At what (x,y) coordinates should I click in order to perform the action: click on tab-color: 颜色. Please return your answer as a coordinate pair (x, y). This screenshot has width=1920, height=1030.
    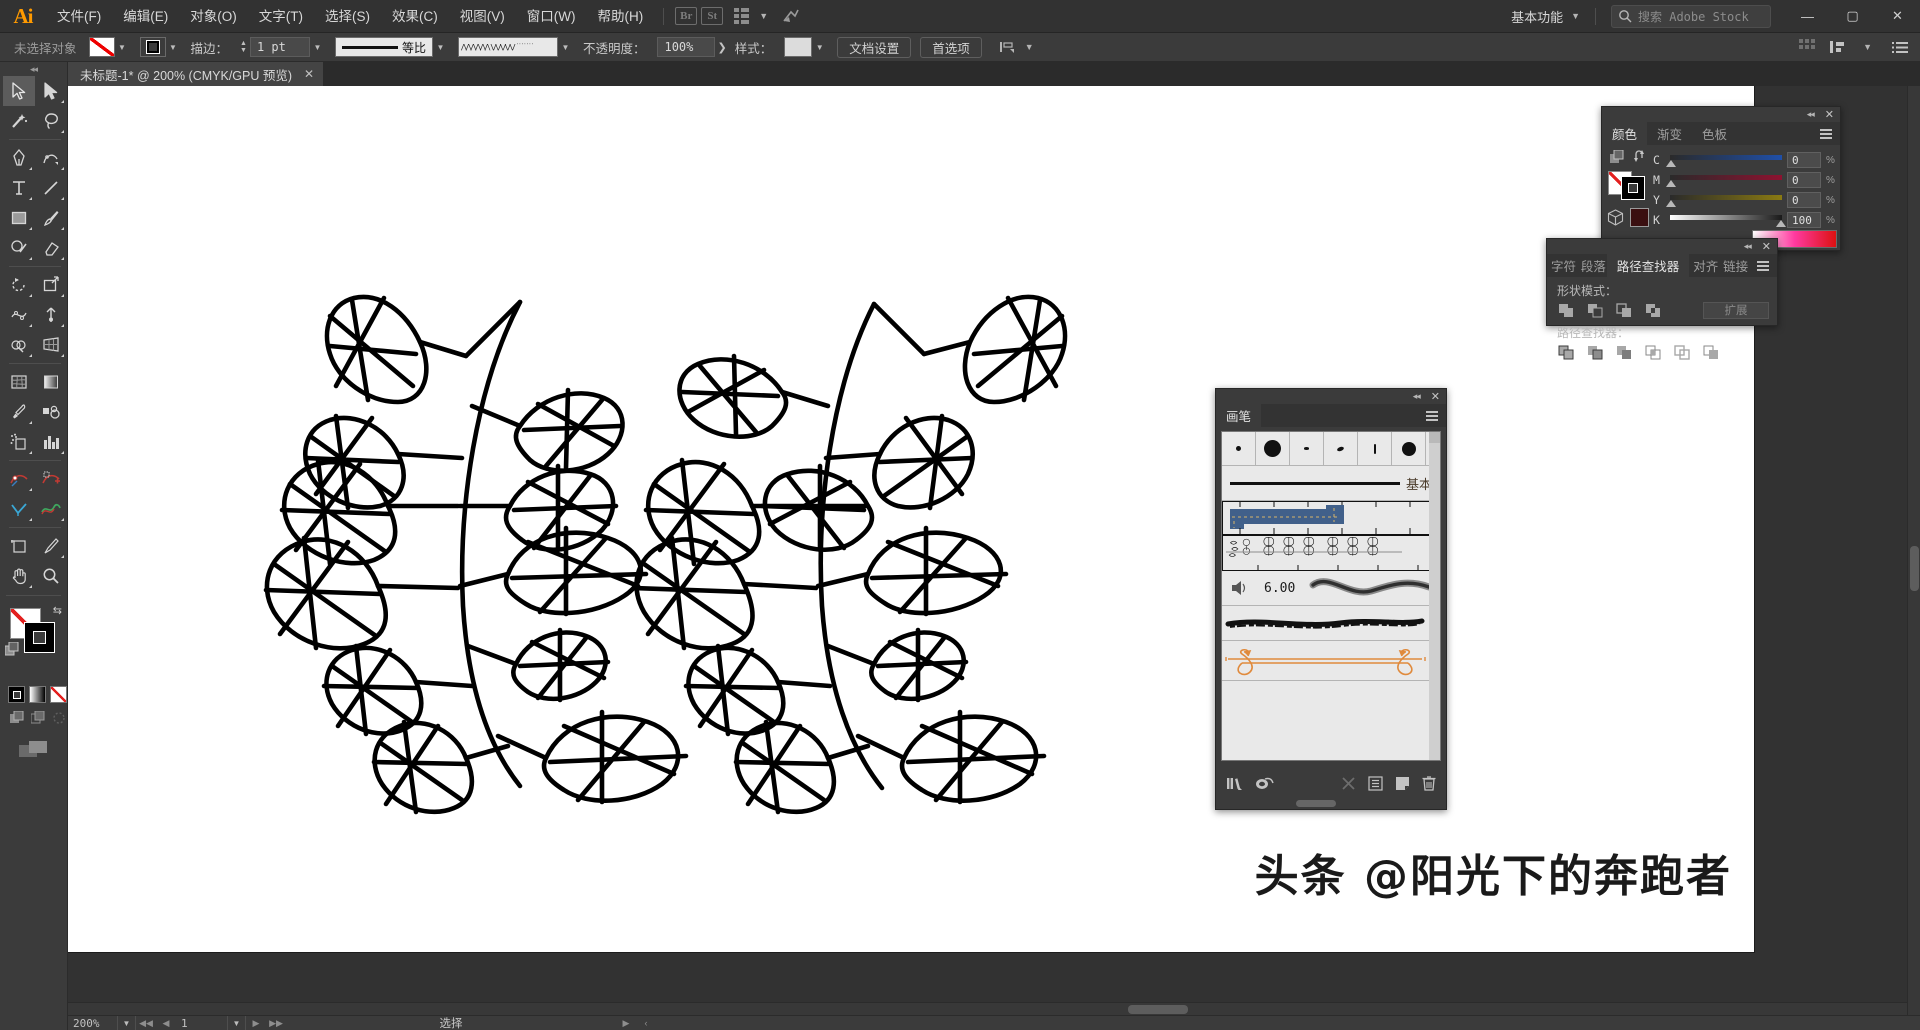
    Looking at the image, I should click on (1625, 133).